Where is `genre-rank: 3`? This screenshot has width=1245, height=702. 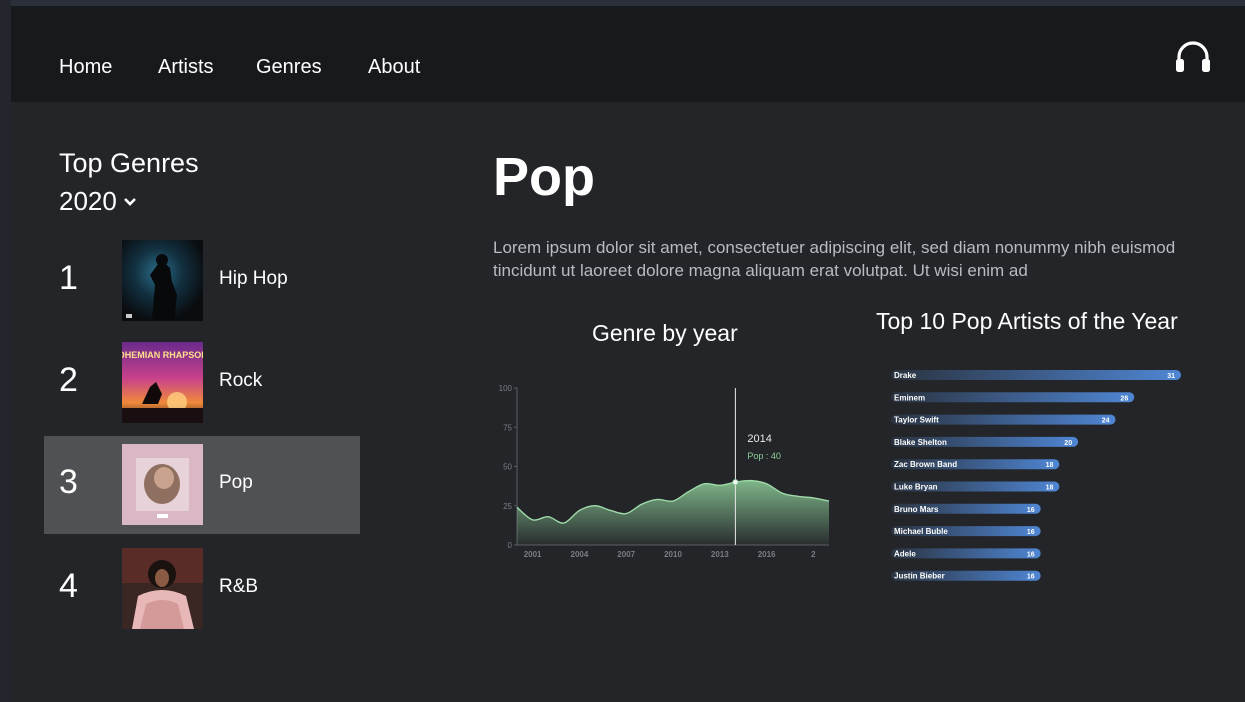 genre-rank: 3 is located at coordinates (68, 482).